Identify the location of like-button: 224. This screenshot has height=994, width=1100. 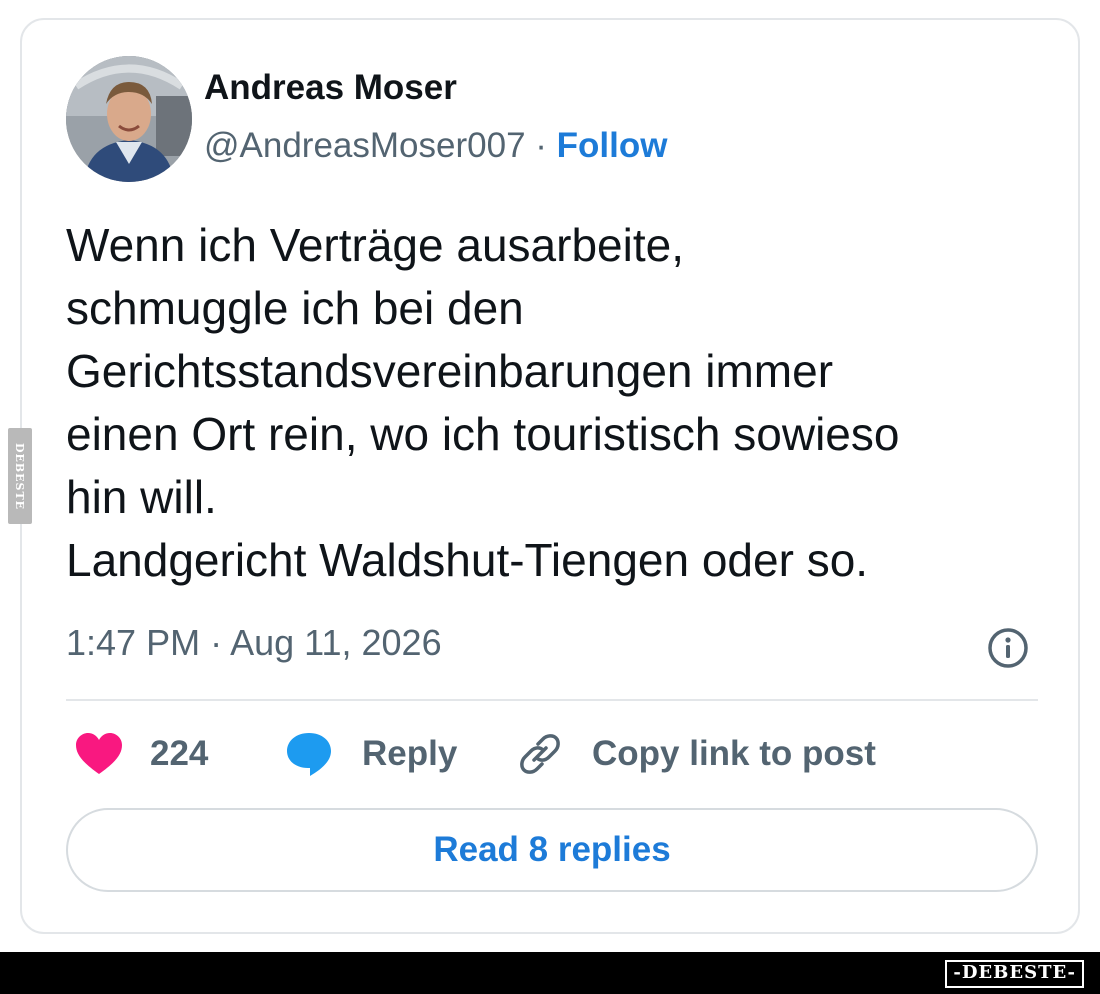
(141, 754).